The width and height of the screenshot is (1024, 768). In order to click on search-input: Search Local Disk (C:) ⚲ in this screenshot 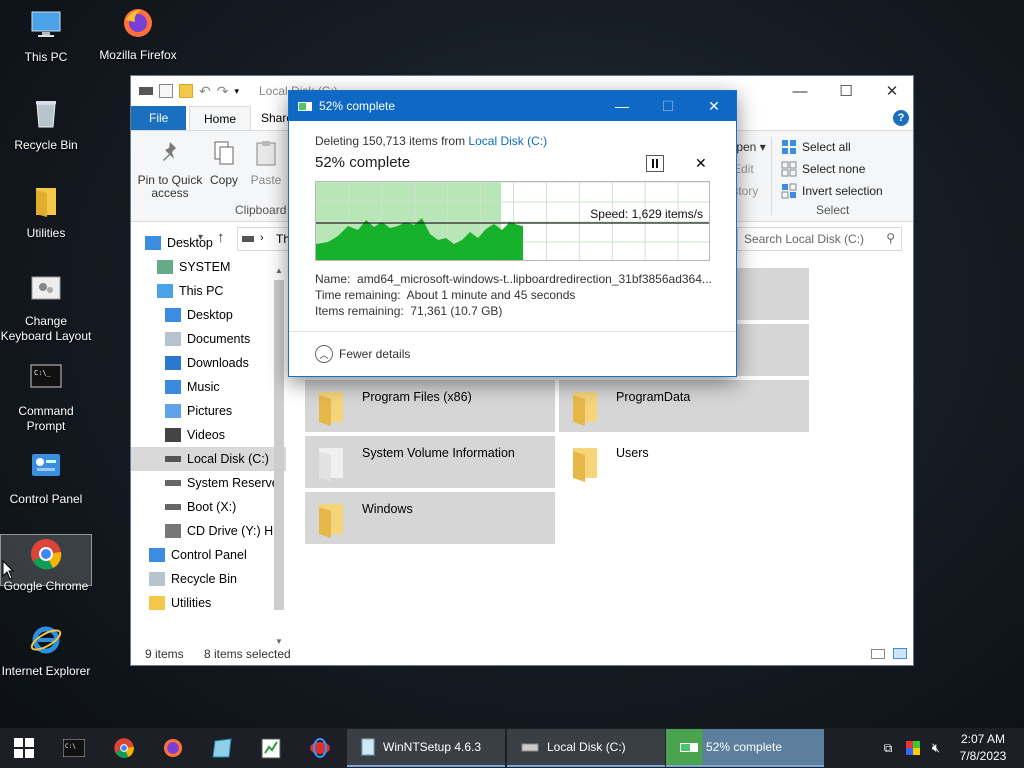, I will do `click(819, 239)`.